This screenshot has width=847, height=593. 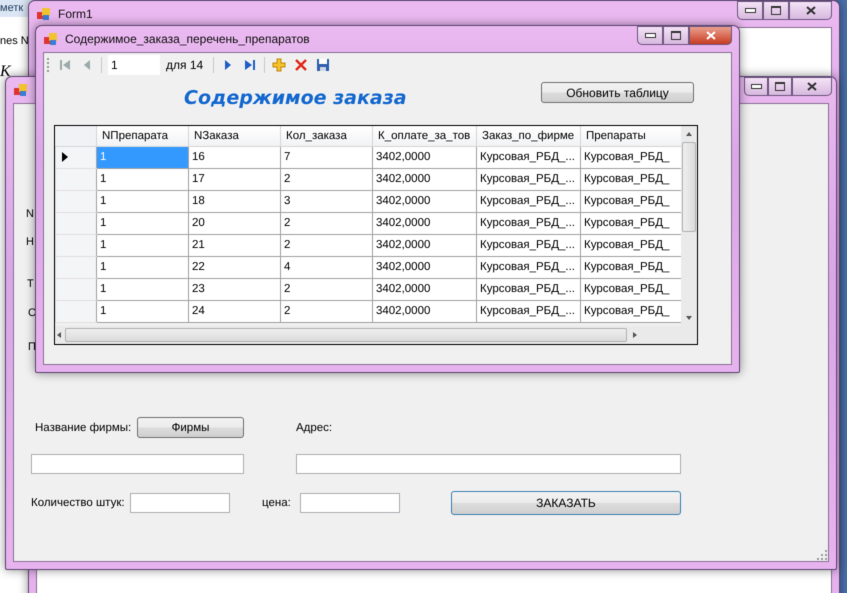 What do you see at coordinates (78, 503) in the screenshot?
I see `field-label: Количество штук:` at bounding box center [78, 503].